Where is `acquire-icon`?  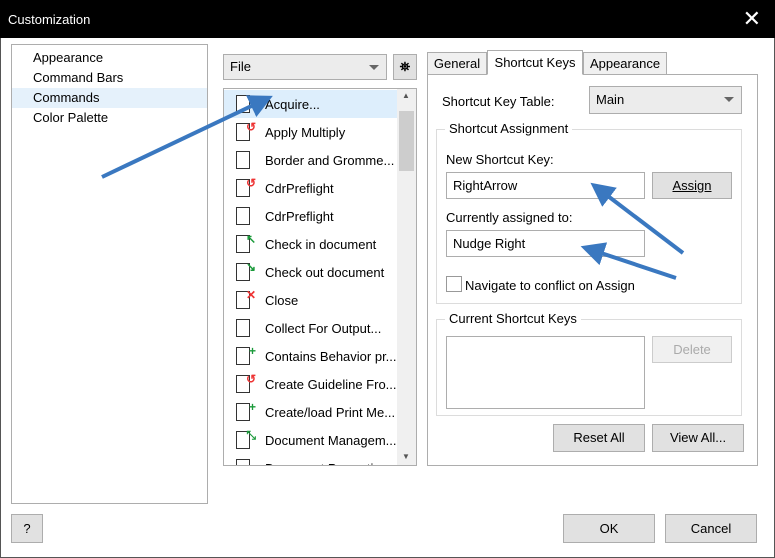
acquire-icon is located at coordinates (245, 104).